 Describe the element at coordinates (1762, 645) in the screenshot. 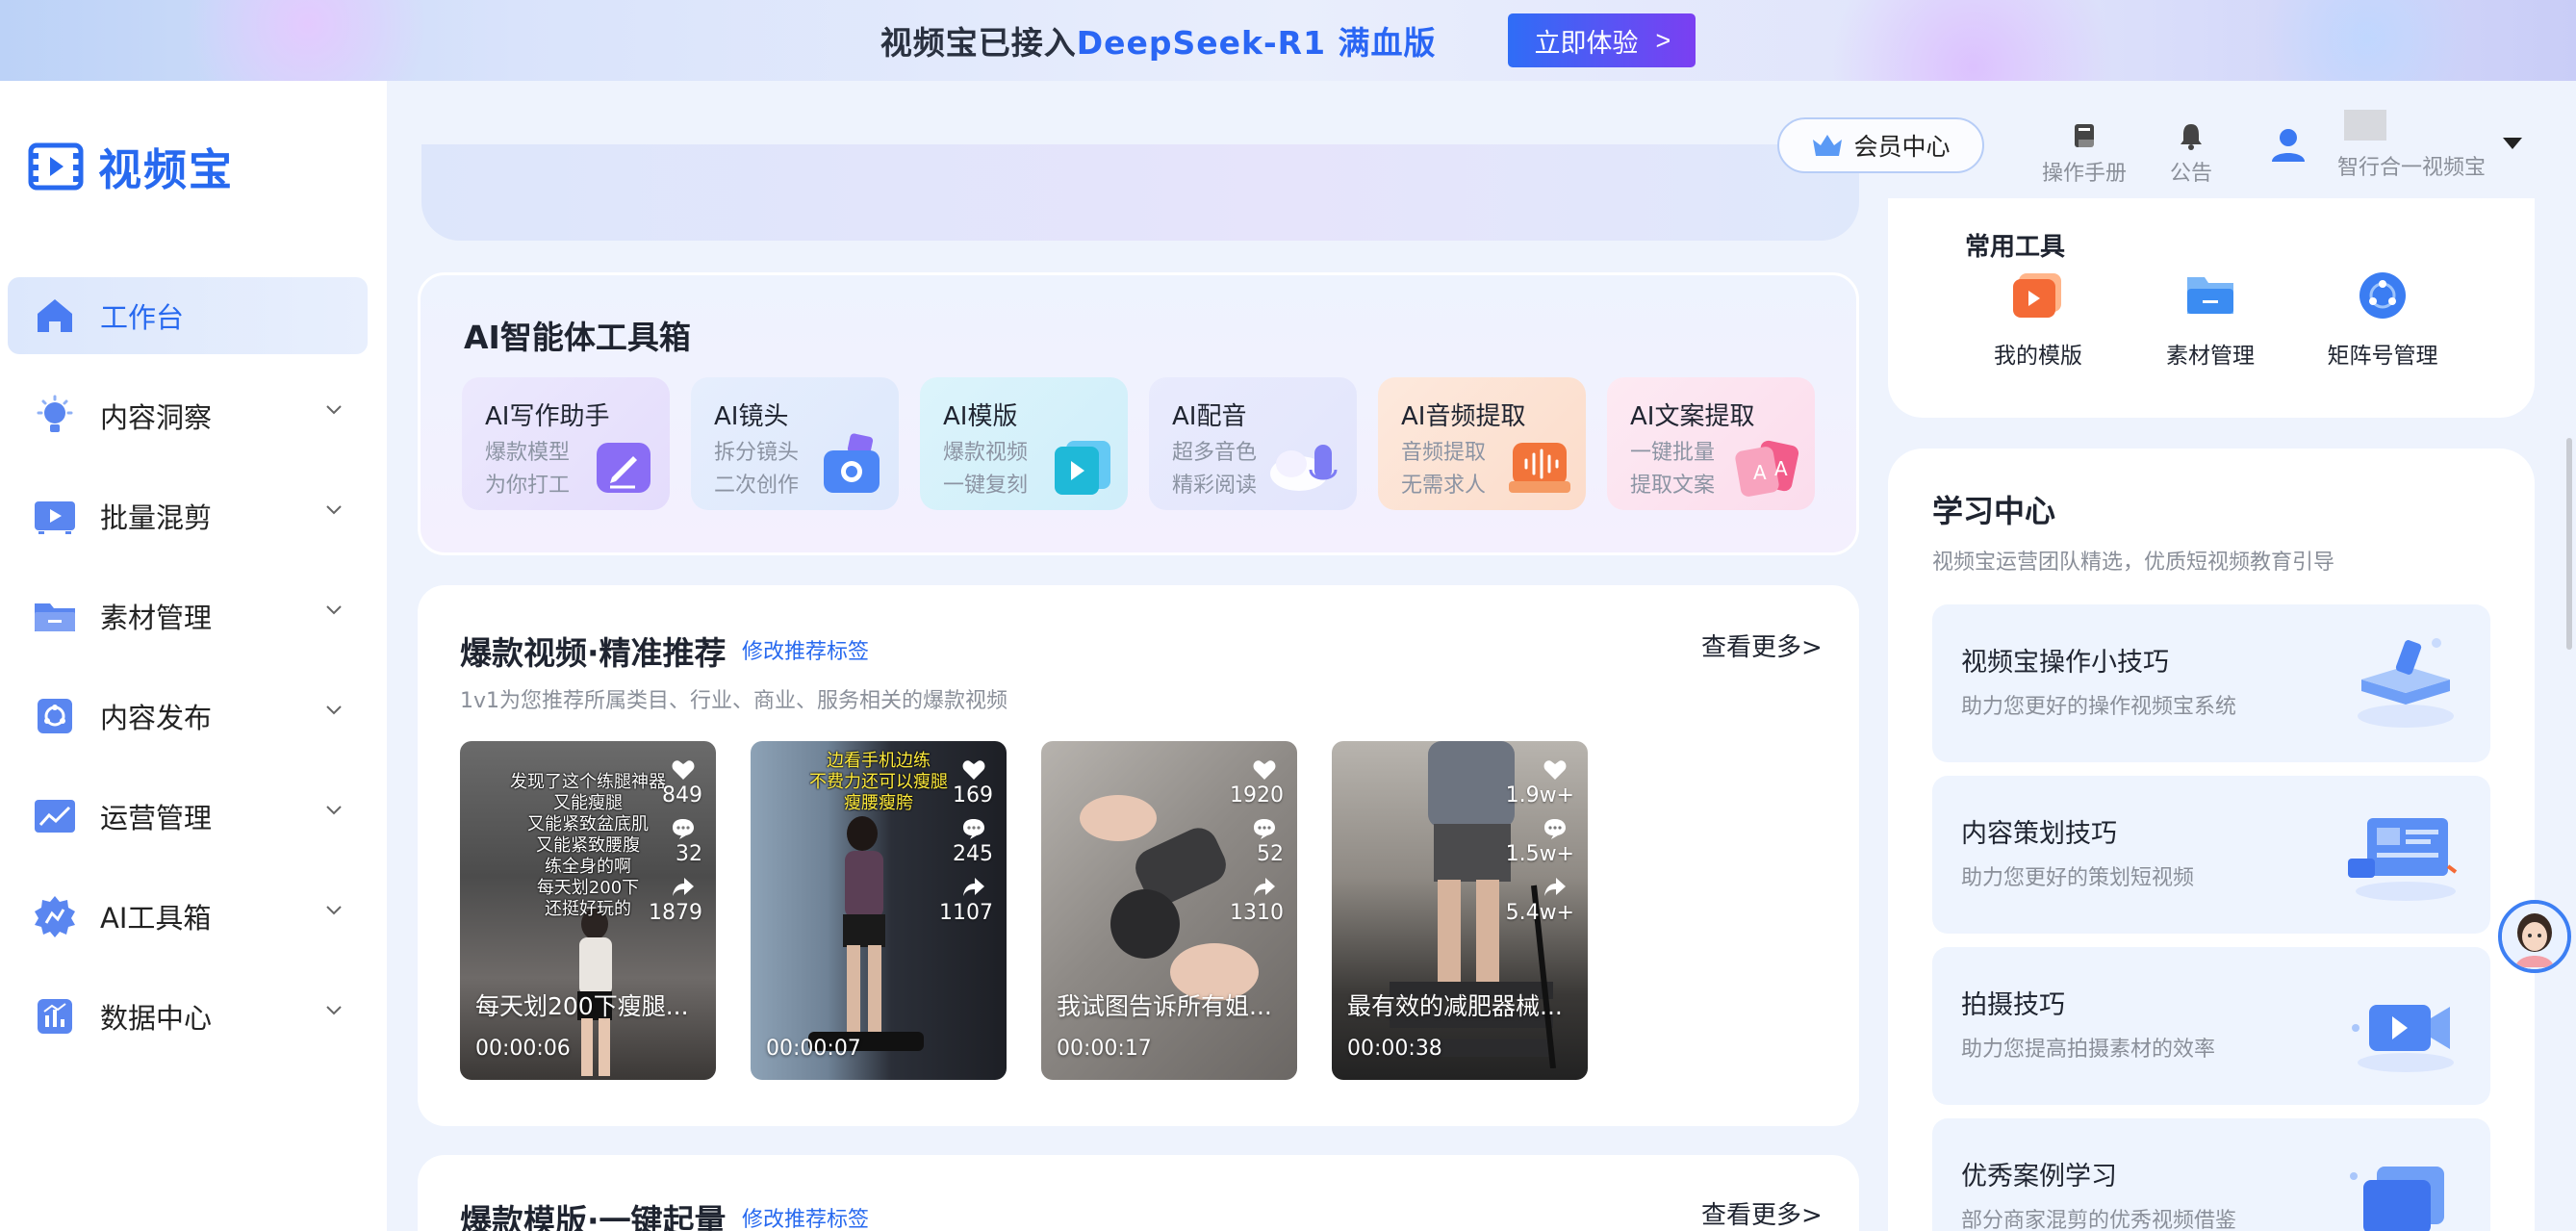

I see `see-more-videos-link: 查看更多>` at that location.